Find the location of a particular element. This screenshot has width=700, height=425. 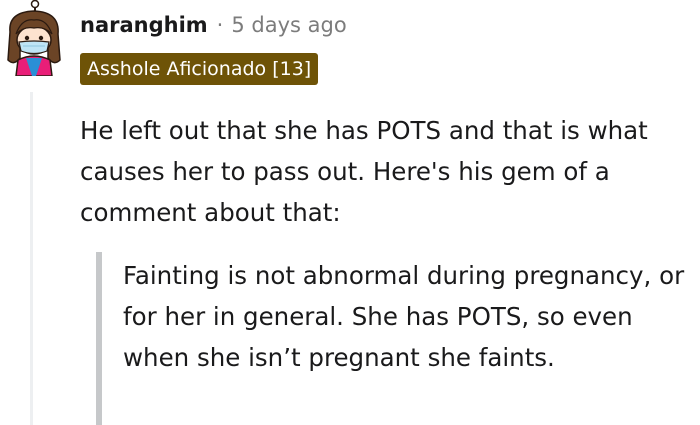

snoo-avatar-icon is located at coordinates (34, 38).